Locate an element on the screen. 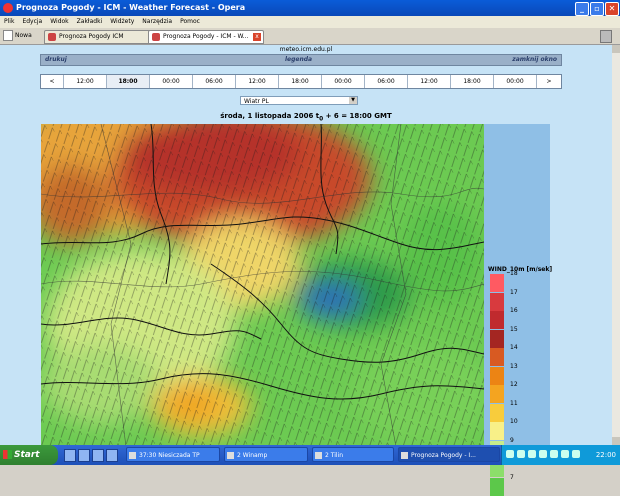 This screenshot has height=496, width=620. time-cell-selected: 18:00 is located at coordinates (128, 81).